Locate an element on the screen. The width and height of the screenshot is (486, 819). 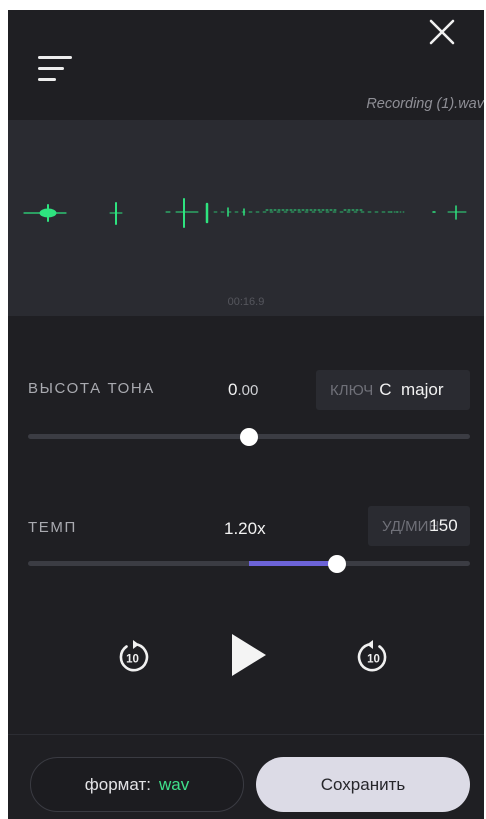
pitch-slider-thumb is located at coordinates (249, 436).